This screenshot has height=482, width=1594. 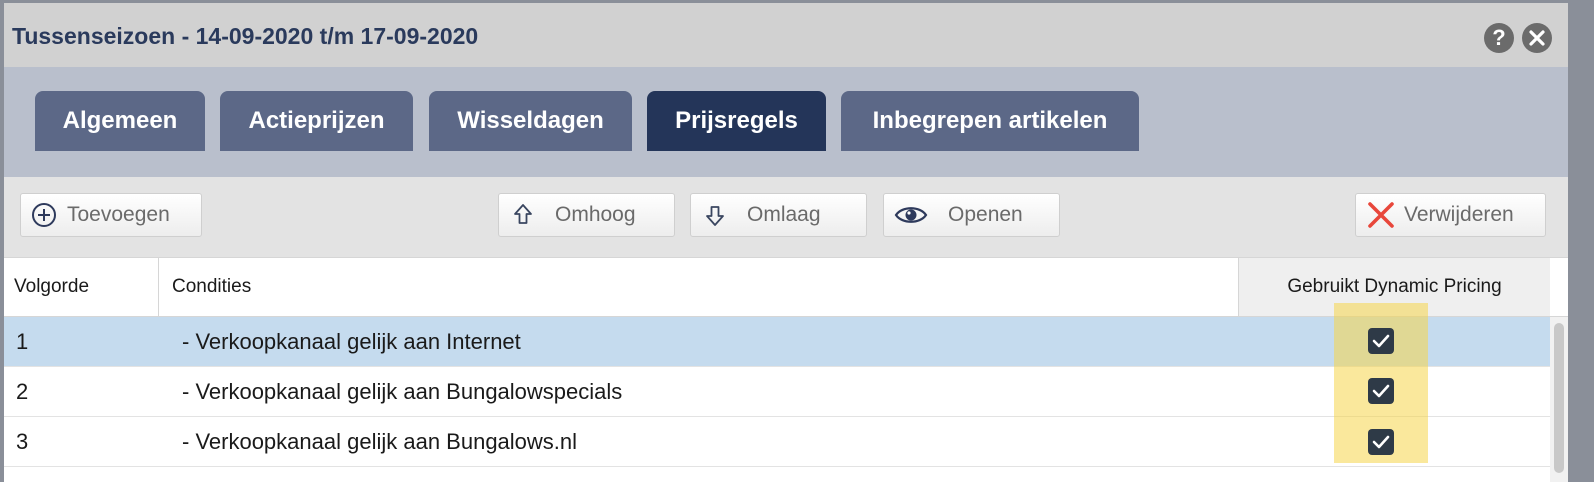 I want to click on open-button-label: Openen, so click(x=985, y=214).